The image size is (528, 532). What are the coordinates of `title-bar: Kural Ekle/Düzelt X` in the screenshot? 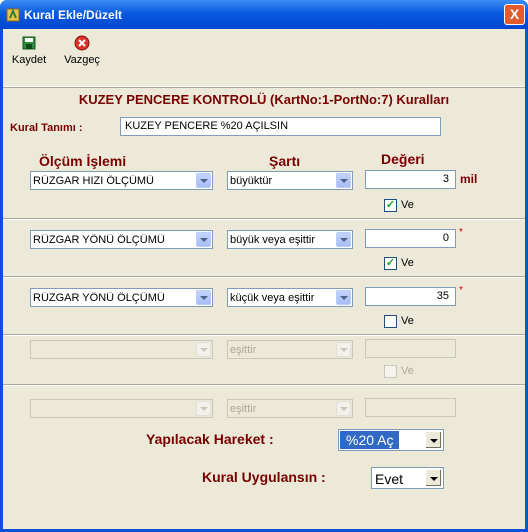 It's located at (264, 14).